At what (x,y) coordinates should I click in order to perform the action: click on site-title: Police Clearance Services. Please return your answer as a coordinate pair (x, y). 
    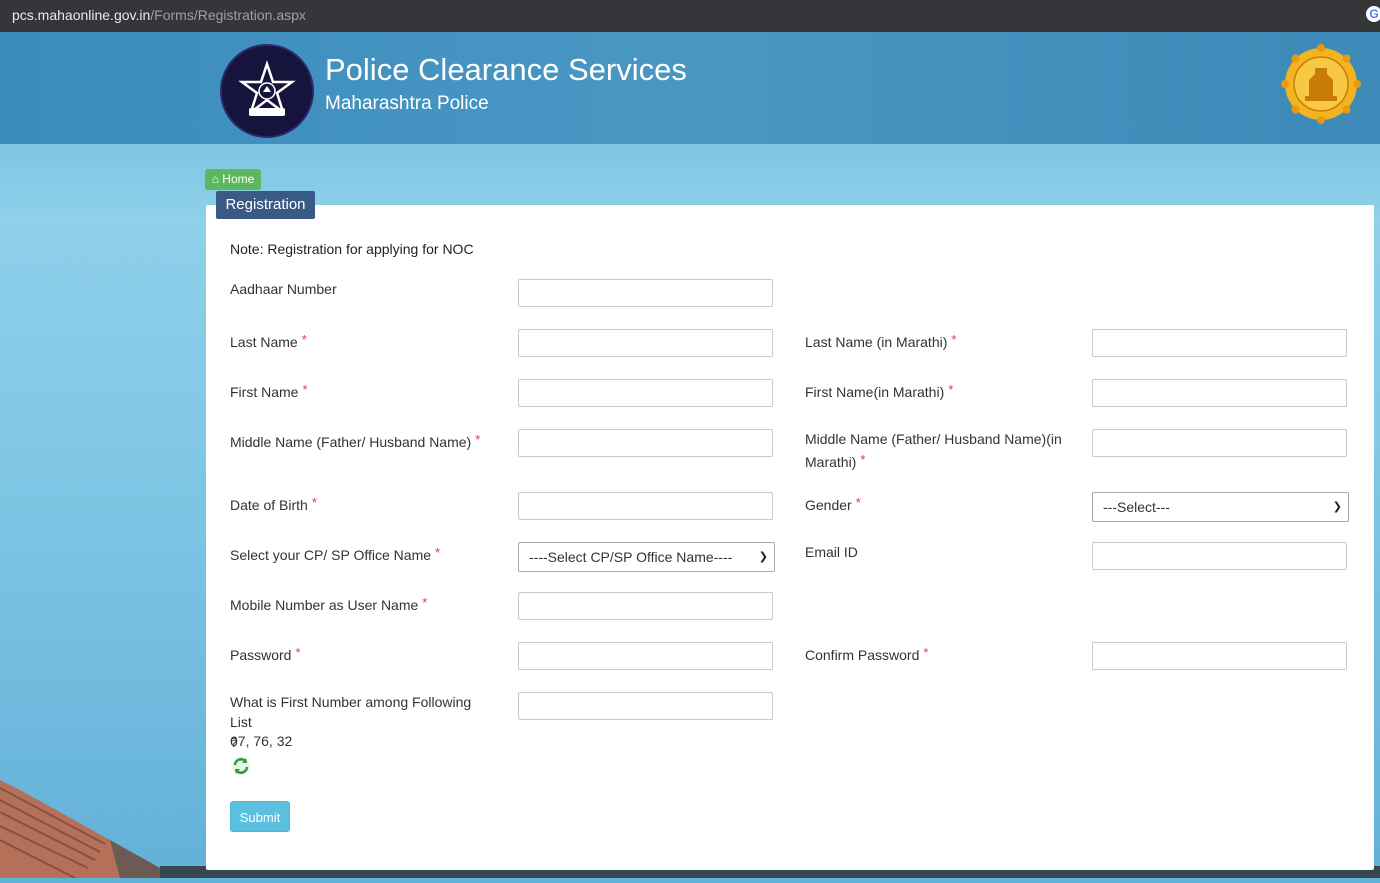
    Looking at the image, I should click on (506, 69).